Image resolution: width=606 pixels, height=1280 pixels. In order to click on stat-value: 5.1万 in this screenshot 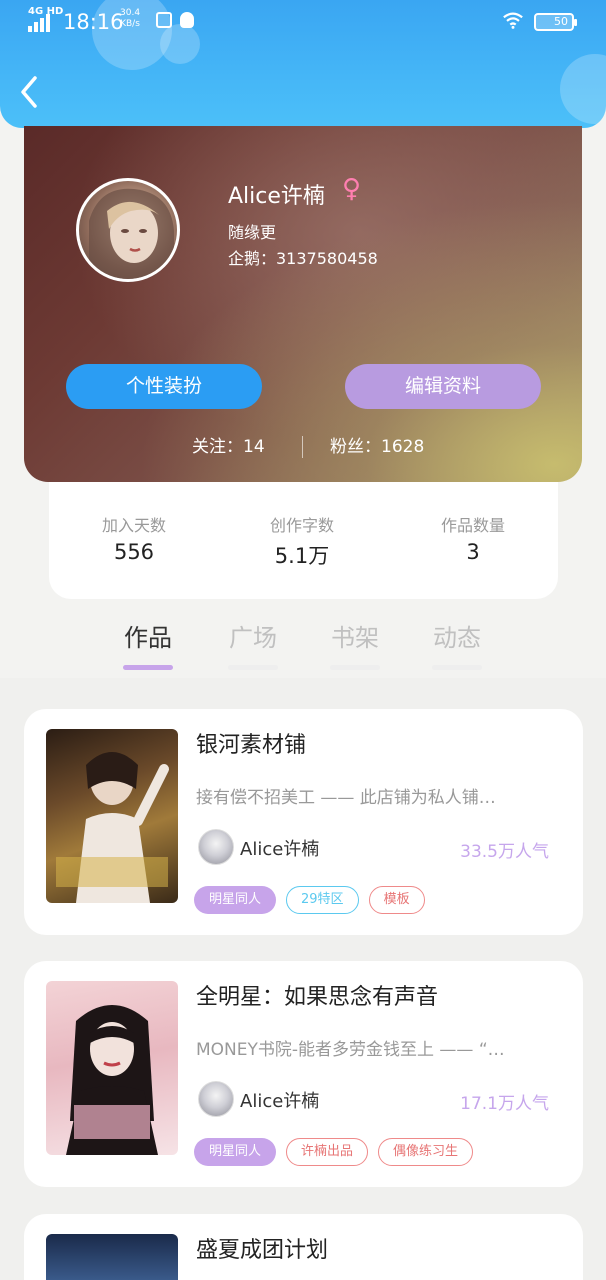, I will do `click(302, 556)`.